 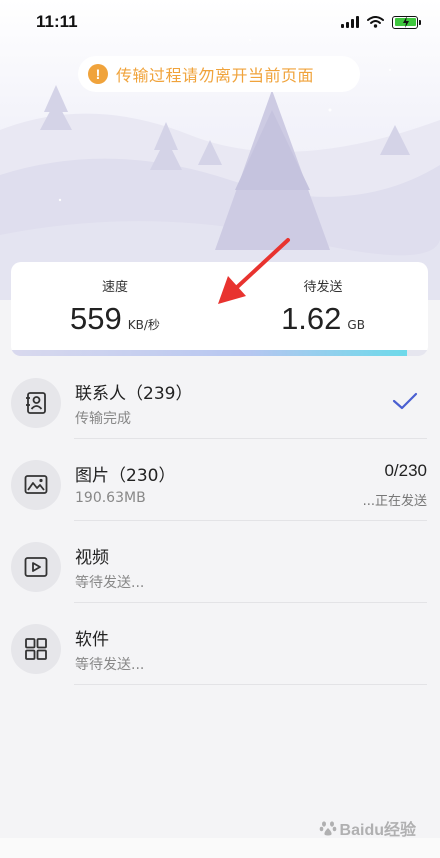 I want to click on speed-label: 速度, so click(x=114, y=287).